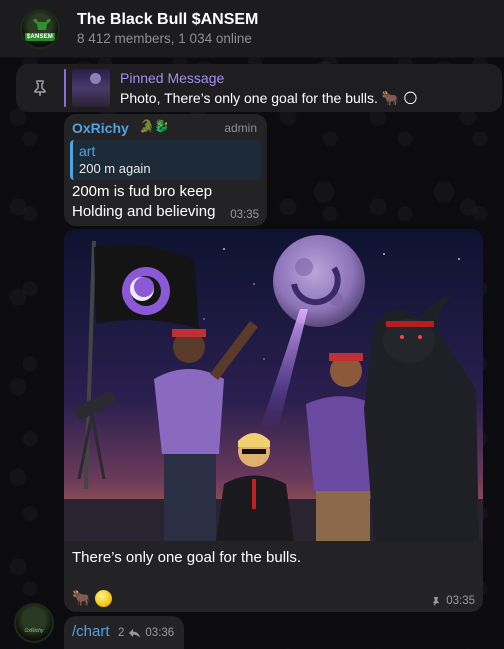  What do you see at coordinates (160, 633) in the screenshot?
I see `command-time: 03:36` at bounding box center [160, 633].